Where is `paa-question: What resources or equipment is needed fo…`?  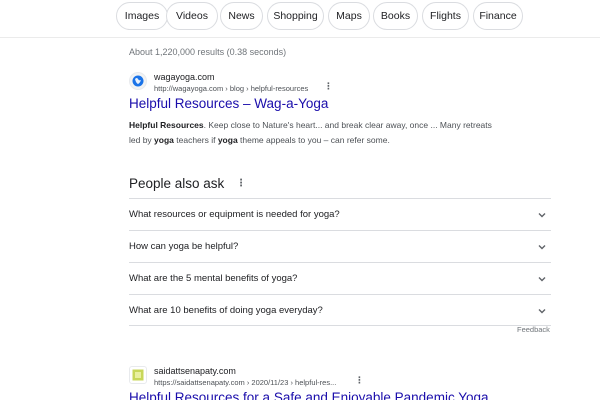
paa-question: What resources or equipment is needed fo… is located at coordinates (340, 214).